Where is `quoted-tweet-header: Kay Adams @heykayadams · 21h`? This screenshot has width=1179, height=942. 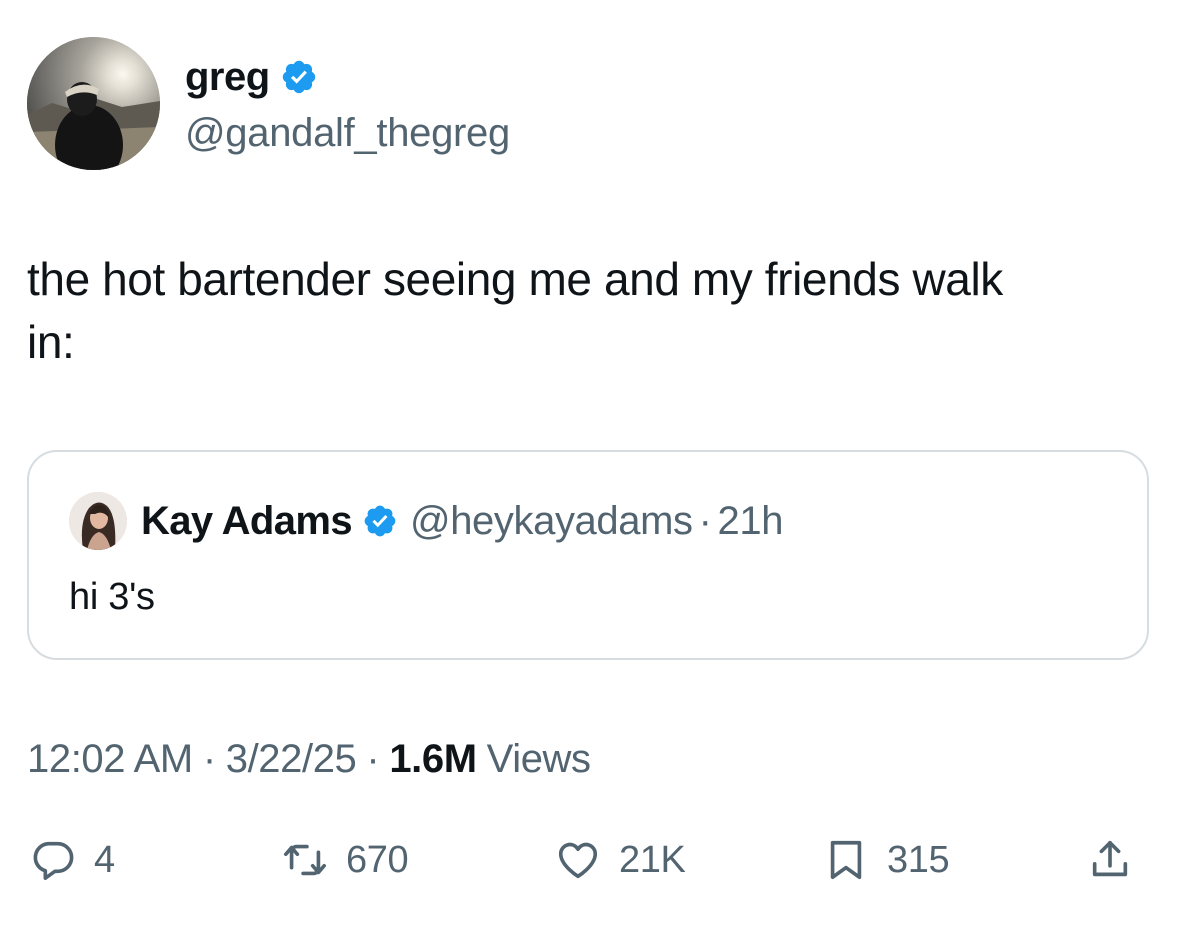 quoted-tweet-header: Kay Adams @heykayadams · 21h is located at coordinates (462, 521).